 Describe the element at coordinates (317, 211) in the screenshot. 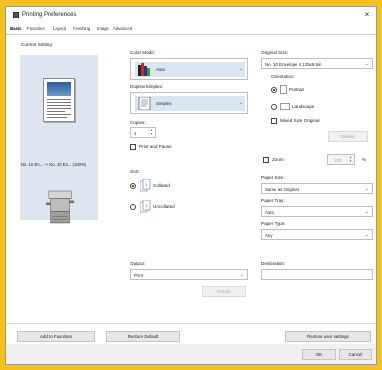

I see `paper-tray-dropdown: Auto ⌄` at that location.